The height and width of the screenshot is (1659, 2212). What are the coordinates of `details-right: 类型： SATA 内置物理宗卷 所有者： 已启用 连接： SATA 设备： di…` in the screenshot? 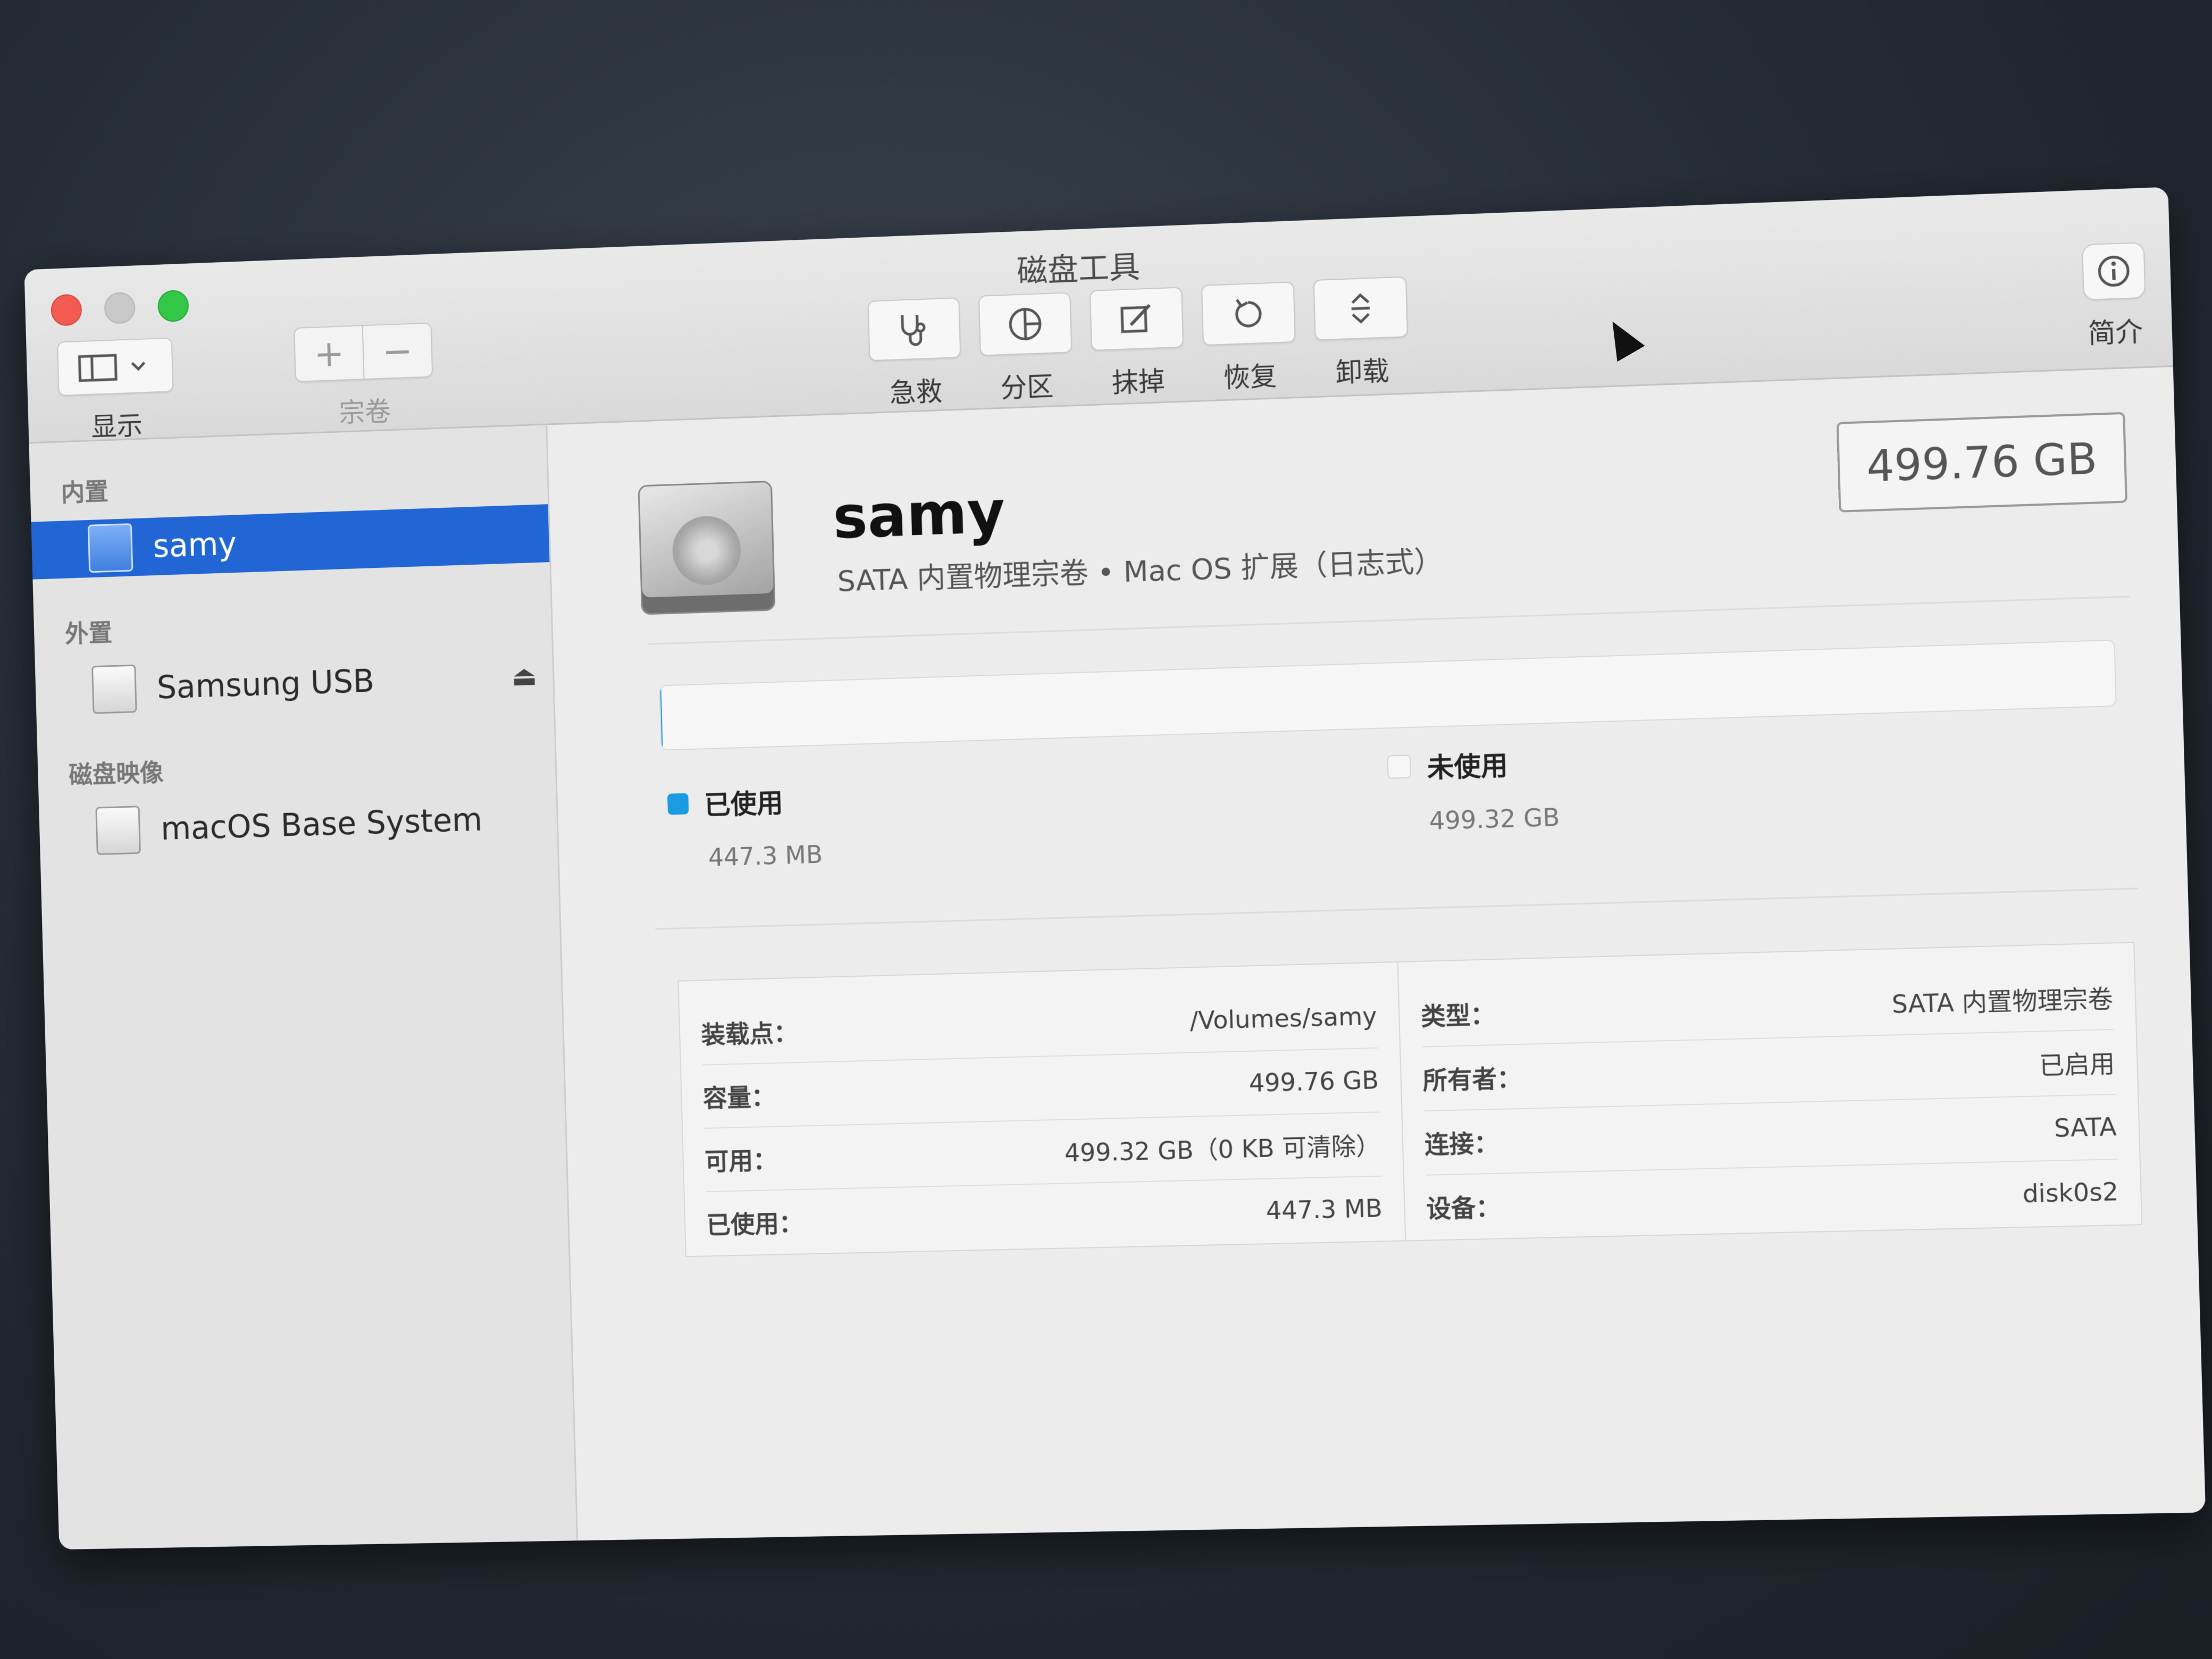 It's located at (1769, 1092).